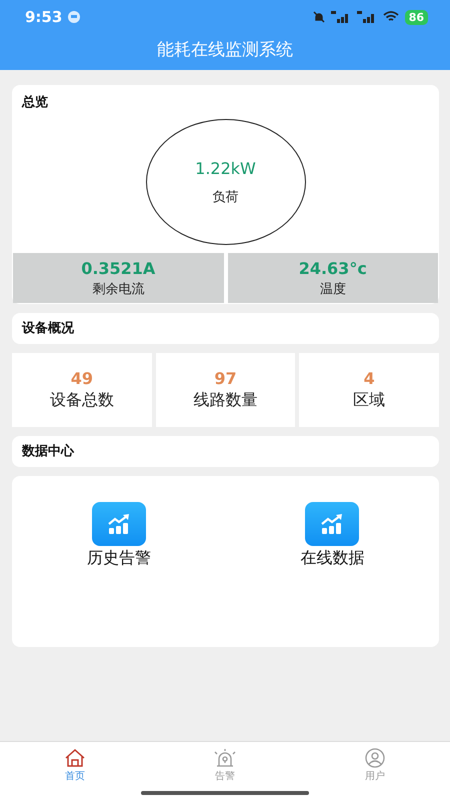 This screenshot has width=450, height=800. Describe the element at coordinates (318, 17) in the screenshot. I see `mute-icon` at that location.